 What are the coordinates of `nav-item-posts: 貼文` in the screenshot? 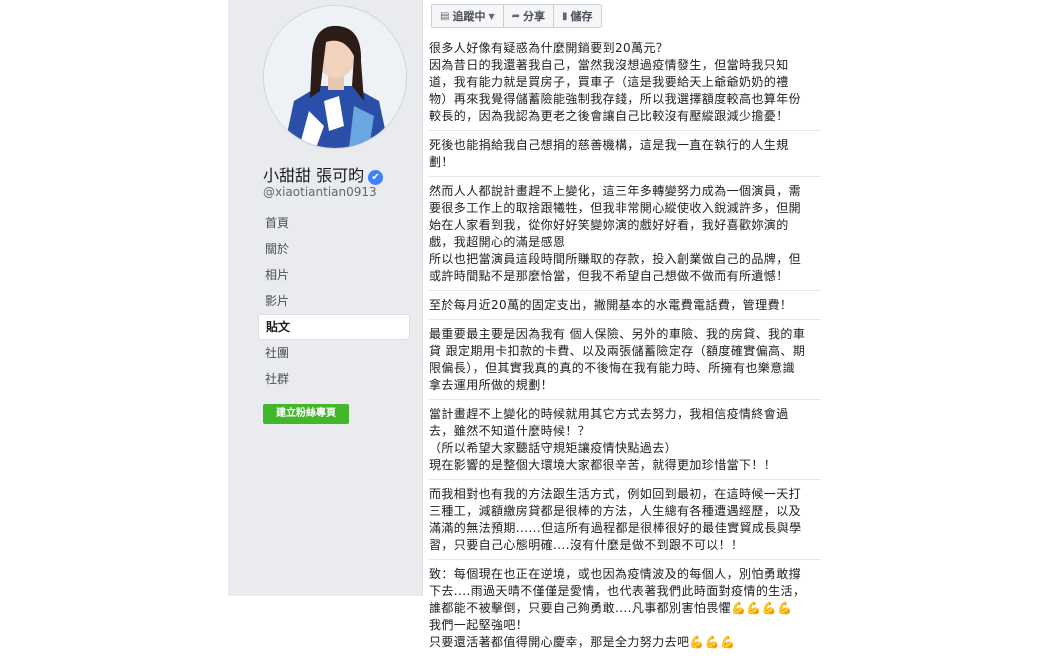 It's located at (334, 327).